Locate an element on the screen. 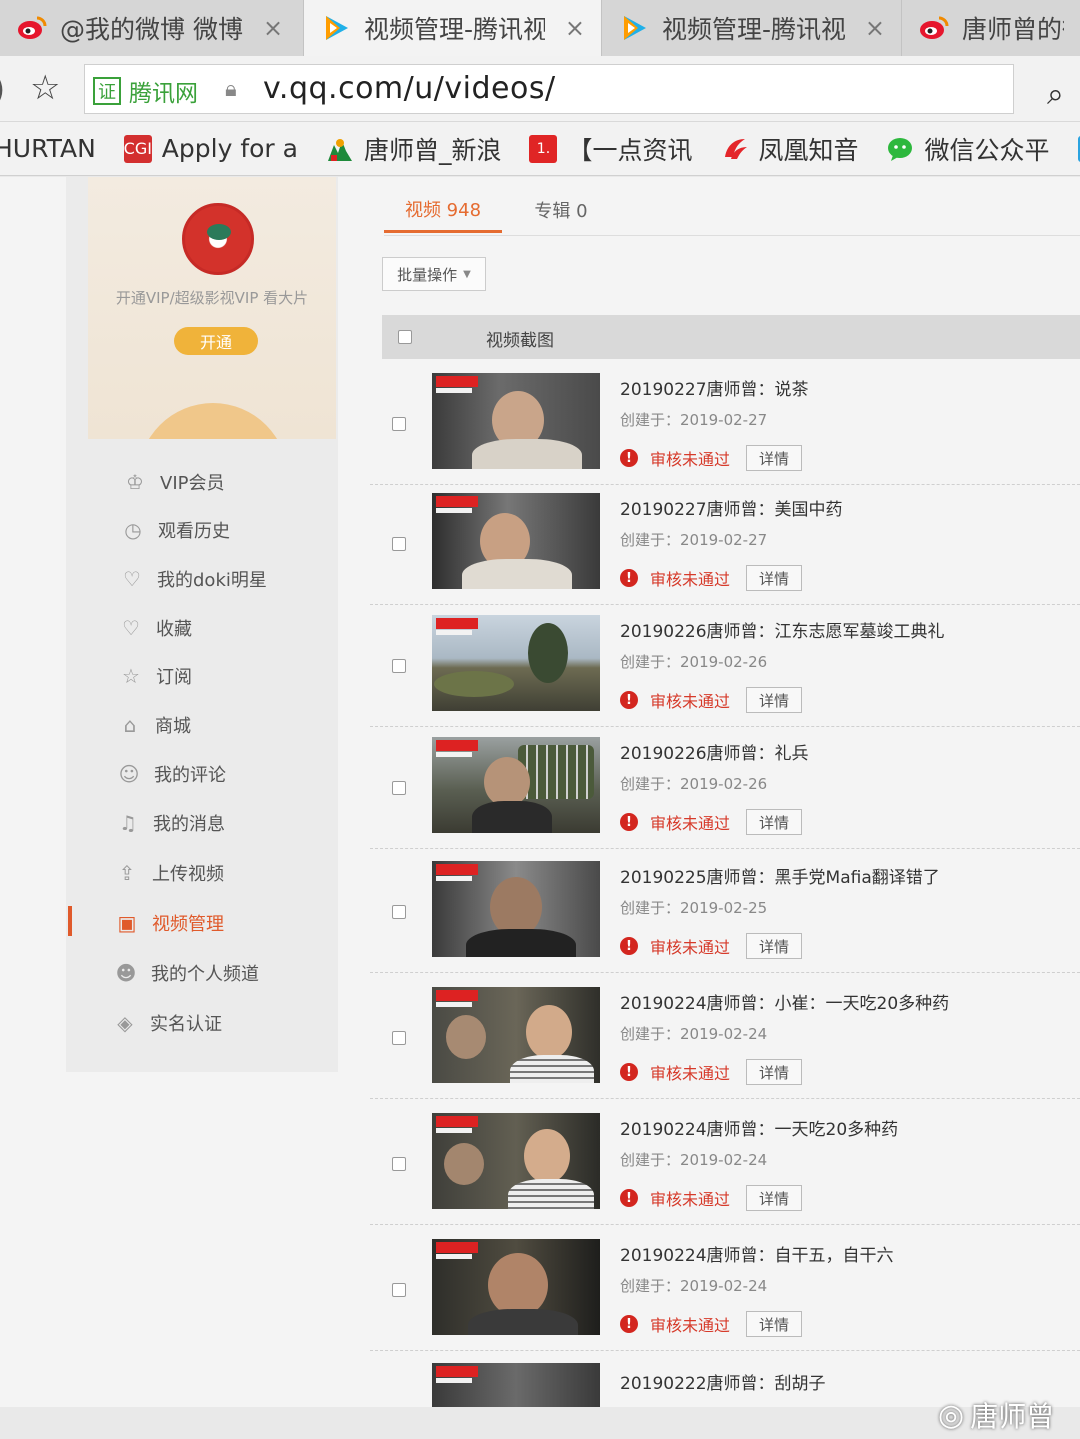  browser-tab: @我的微博 微博 × is located at coordinates (152, 28).